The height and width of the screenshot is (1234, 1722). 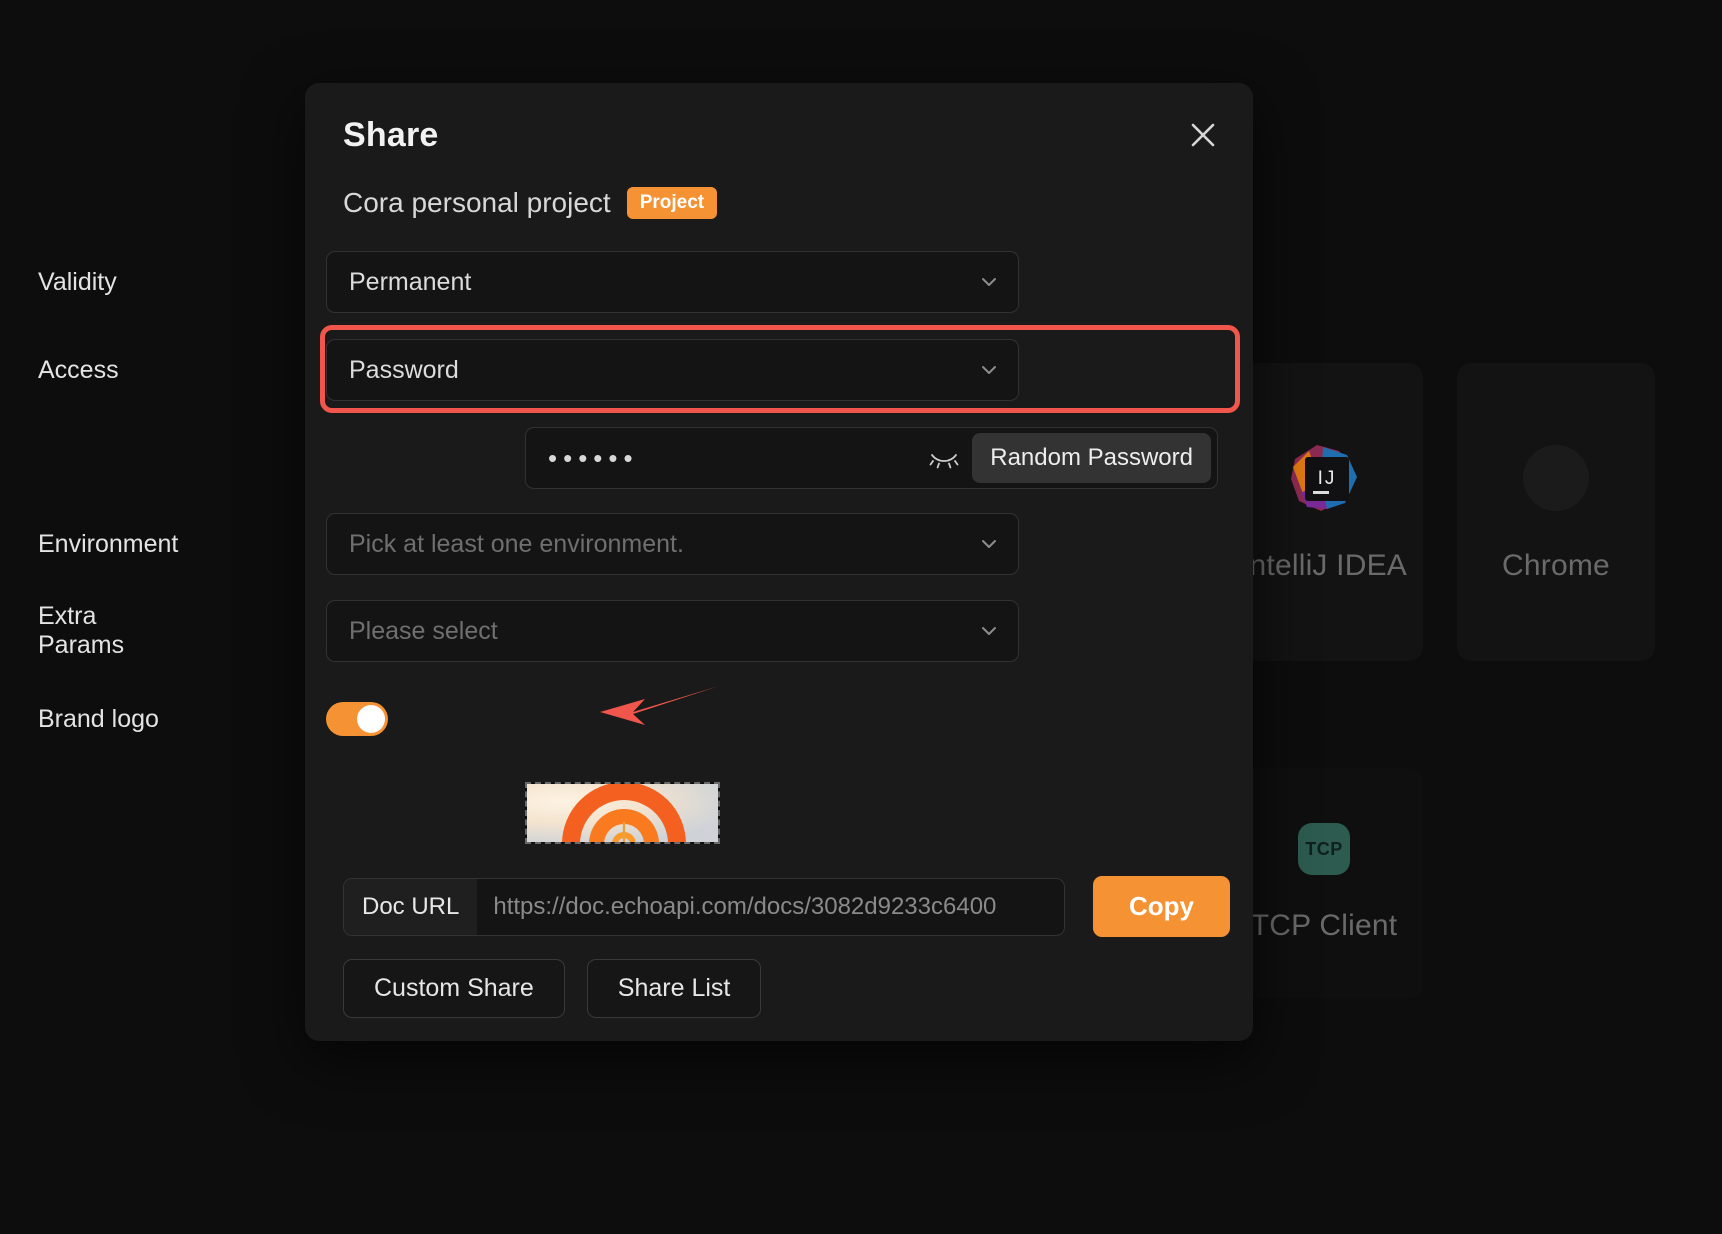 I want to click on row-extra-params: Extra Params Please select, so click(x=509, y=631).